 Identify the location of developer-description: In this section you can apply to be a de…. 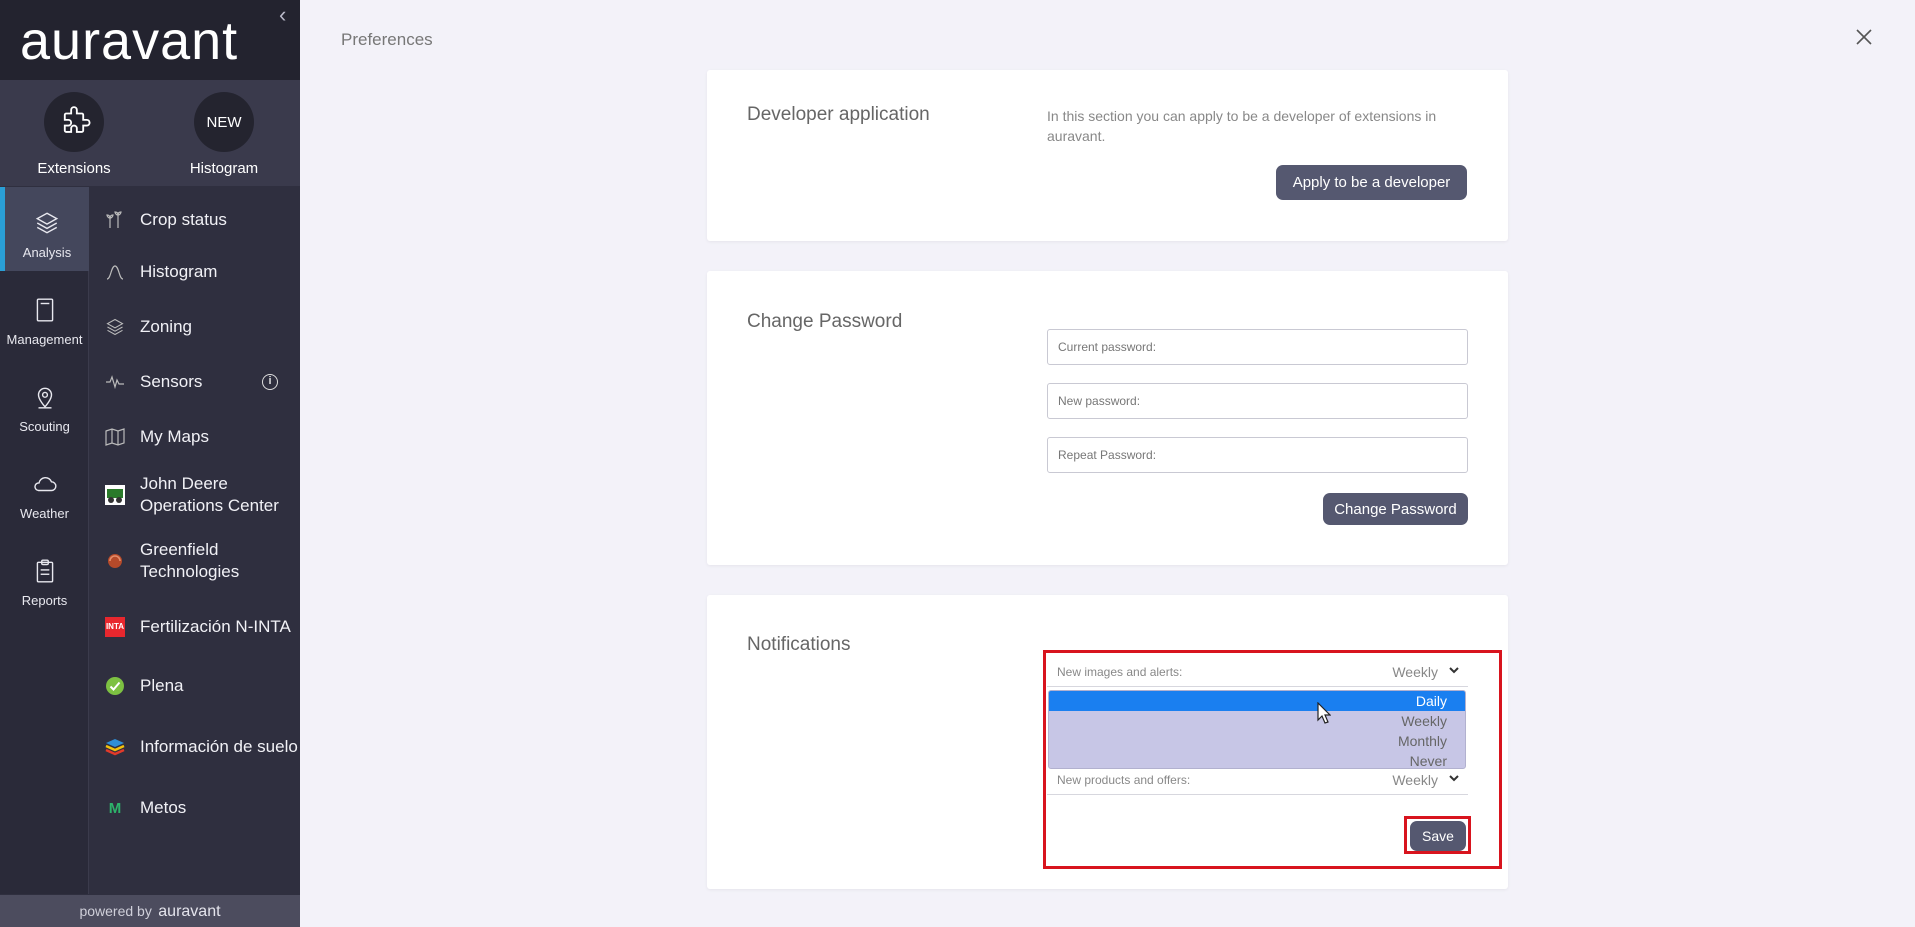
(1242, 126).